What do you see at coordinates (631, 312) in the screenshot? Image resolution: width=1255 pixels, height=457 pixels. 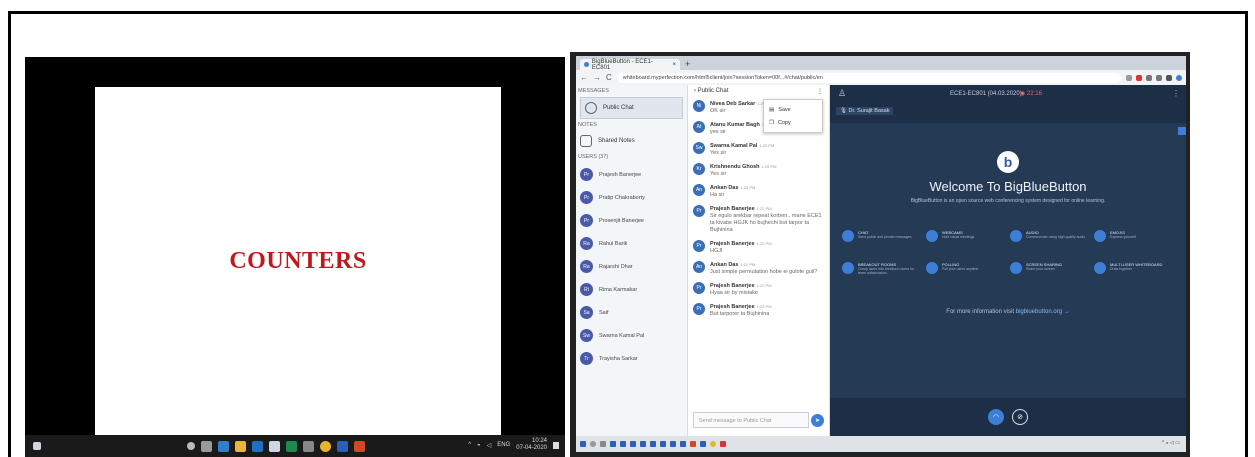 I see `user-list-item: Sa Saif` at bounding box center [631, 312].